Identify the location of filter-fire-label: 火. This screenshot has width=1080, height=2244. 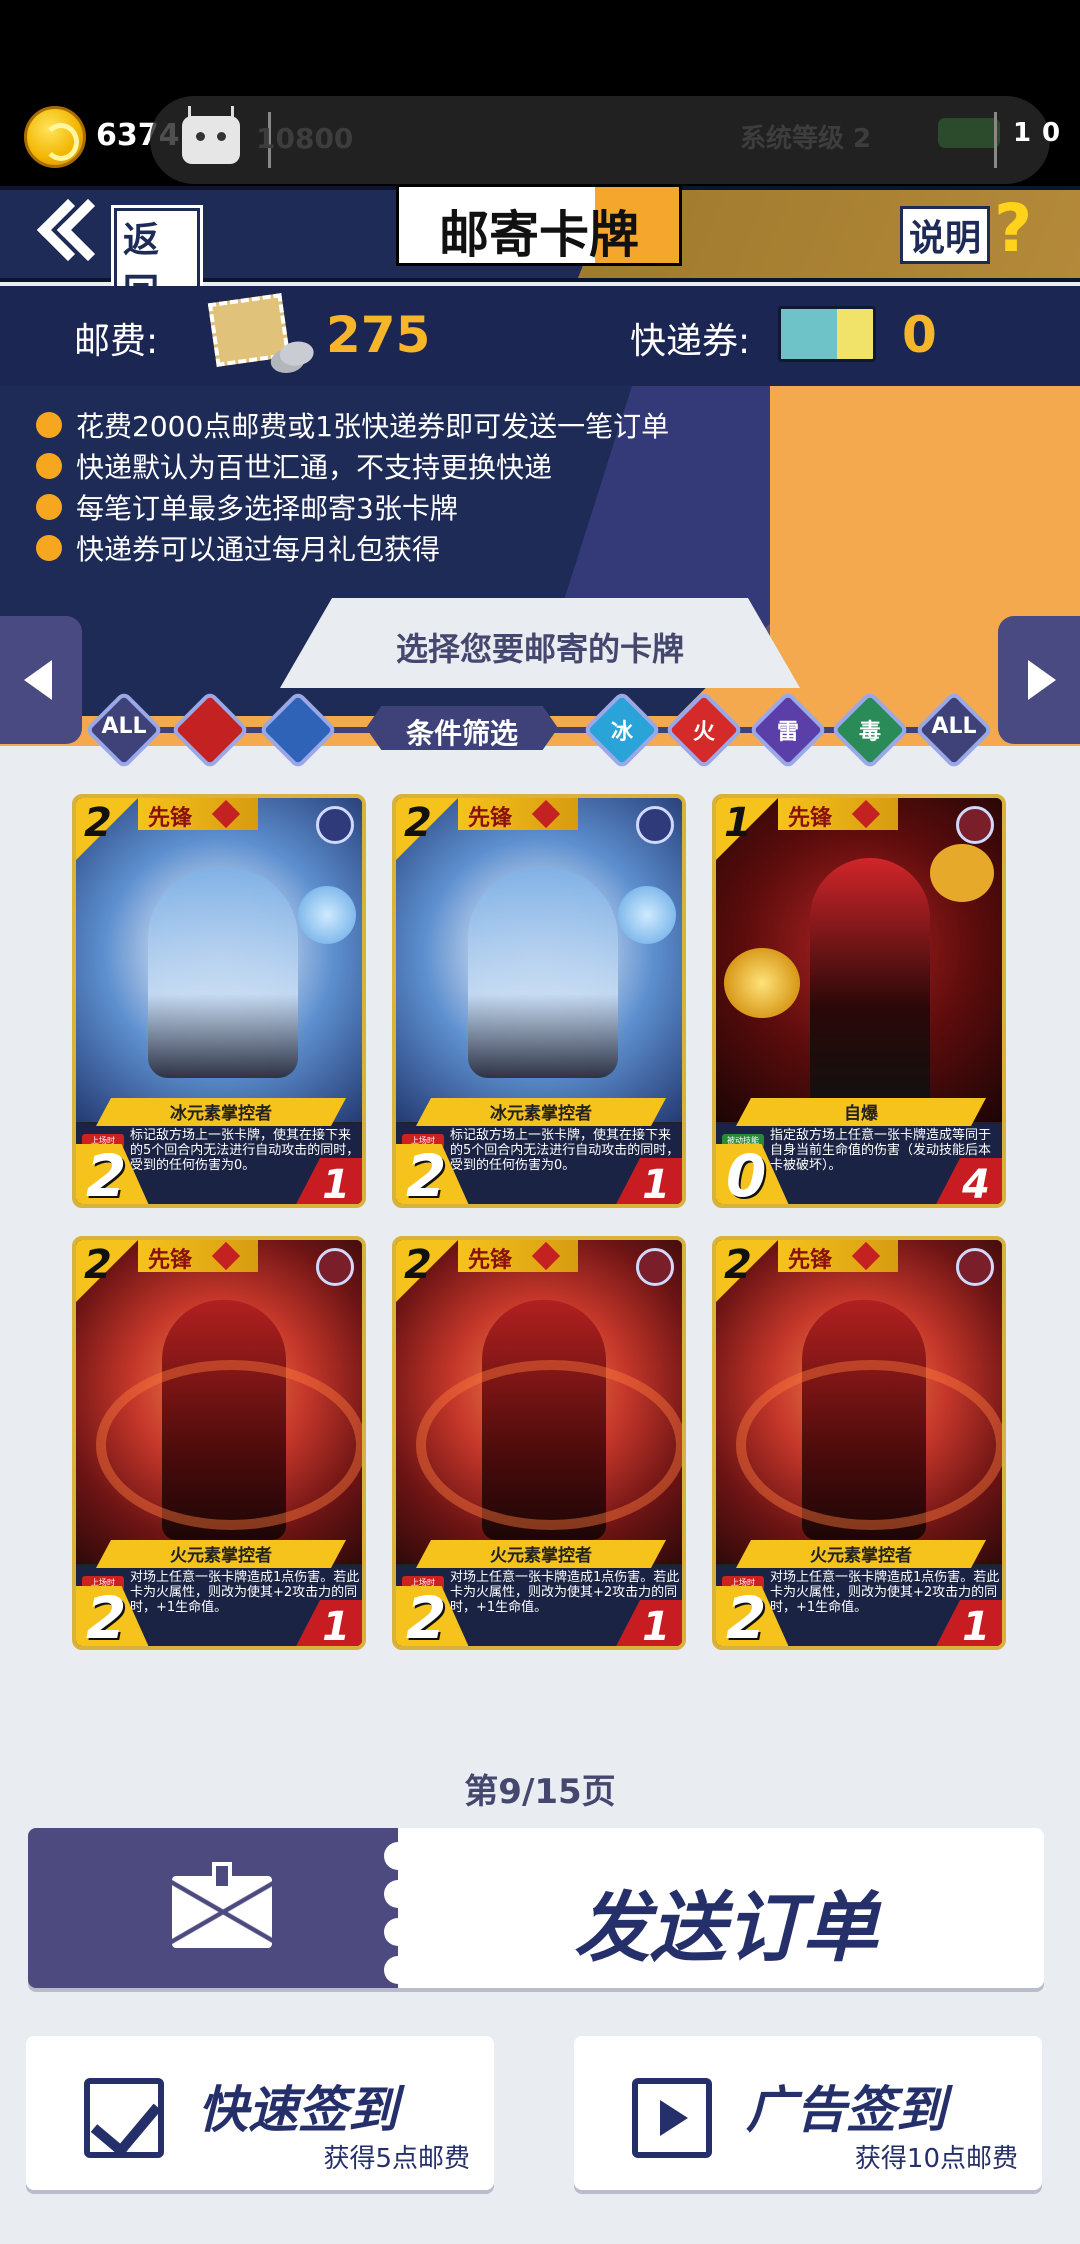
(703, 732).